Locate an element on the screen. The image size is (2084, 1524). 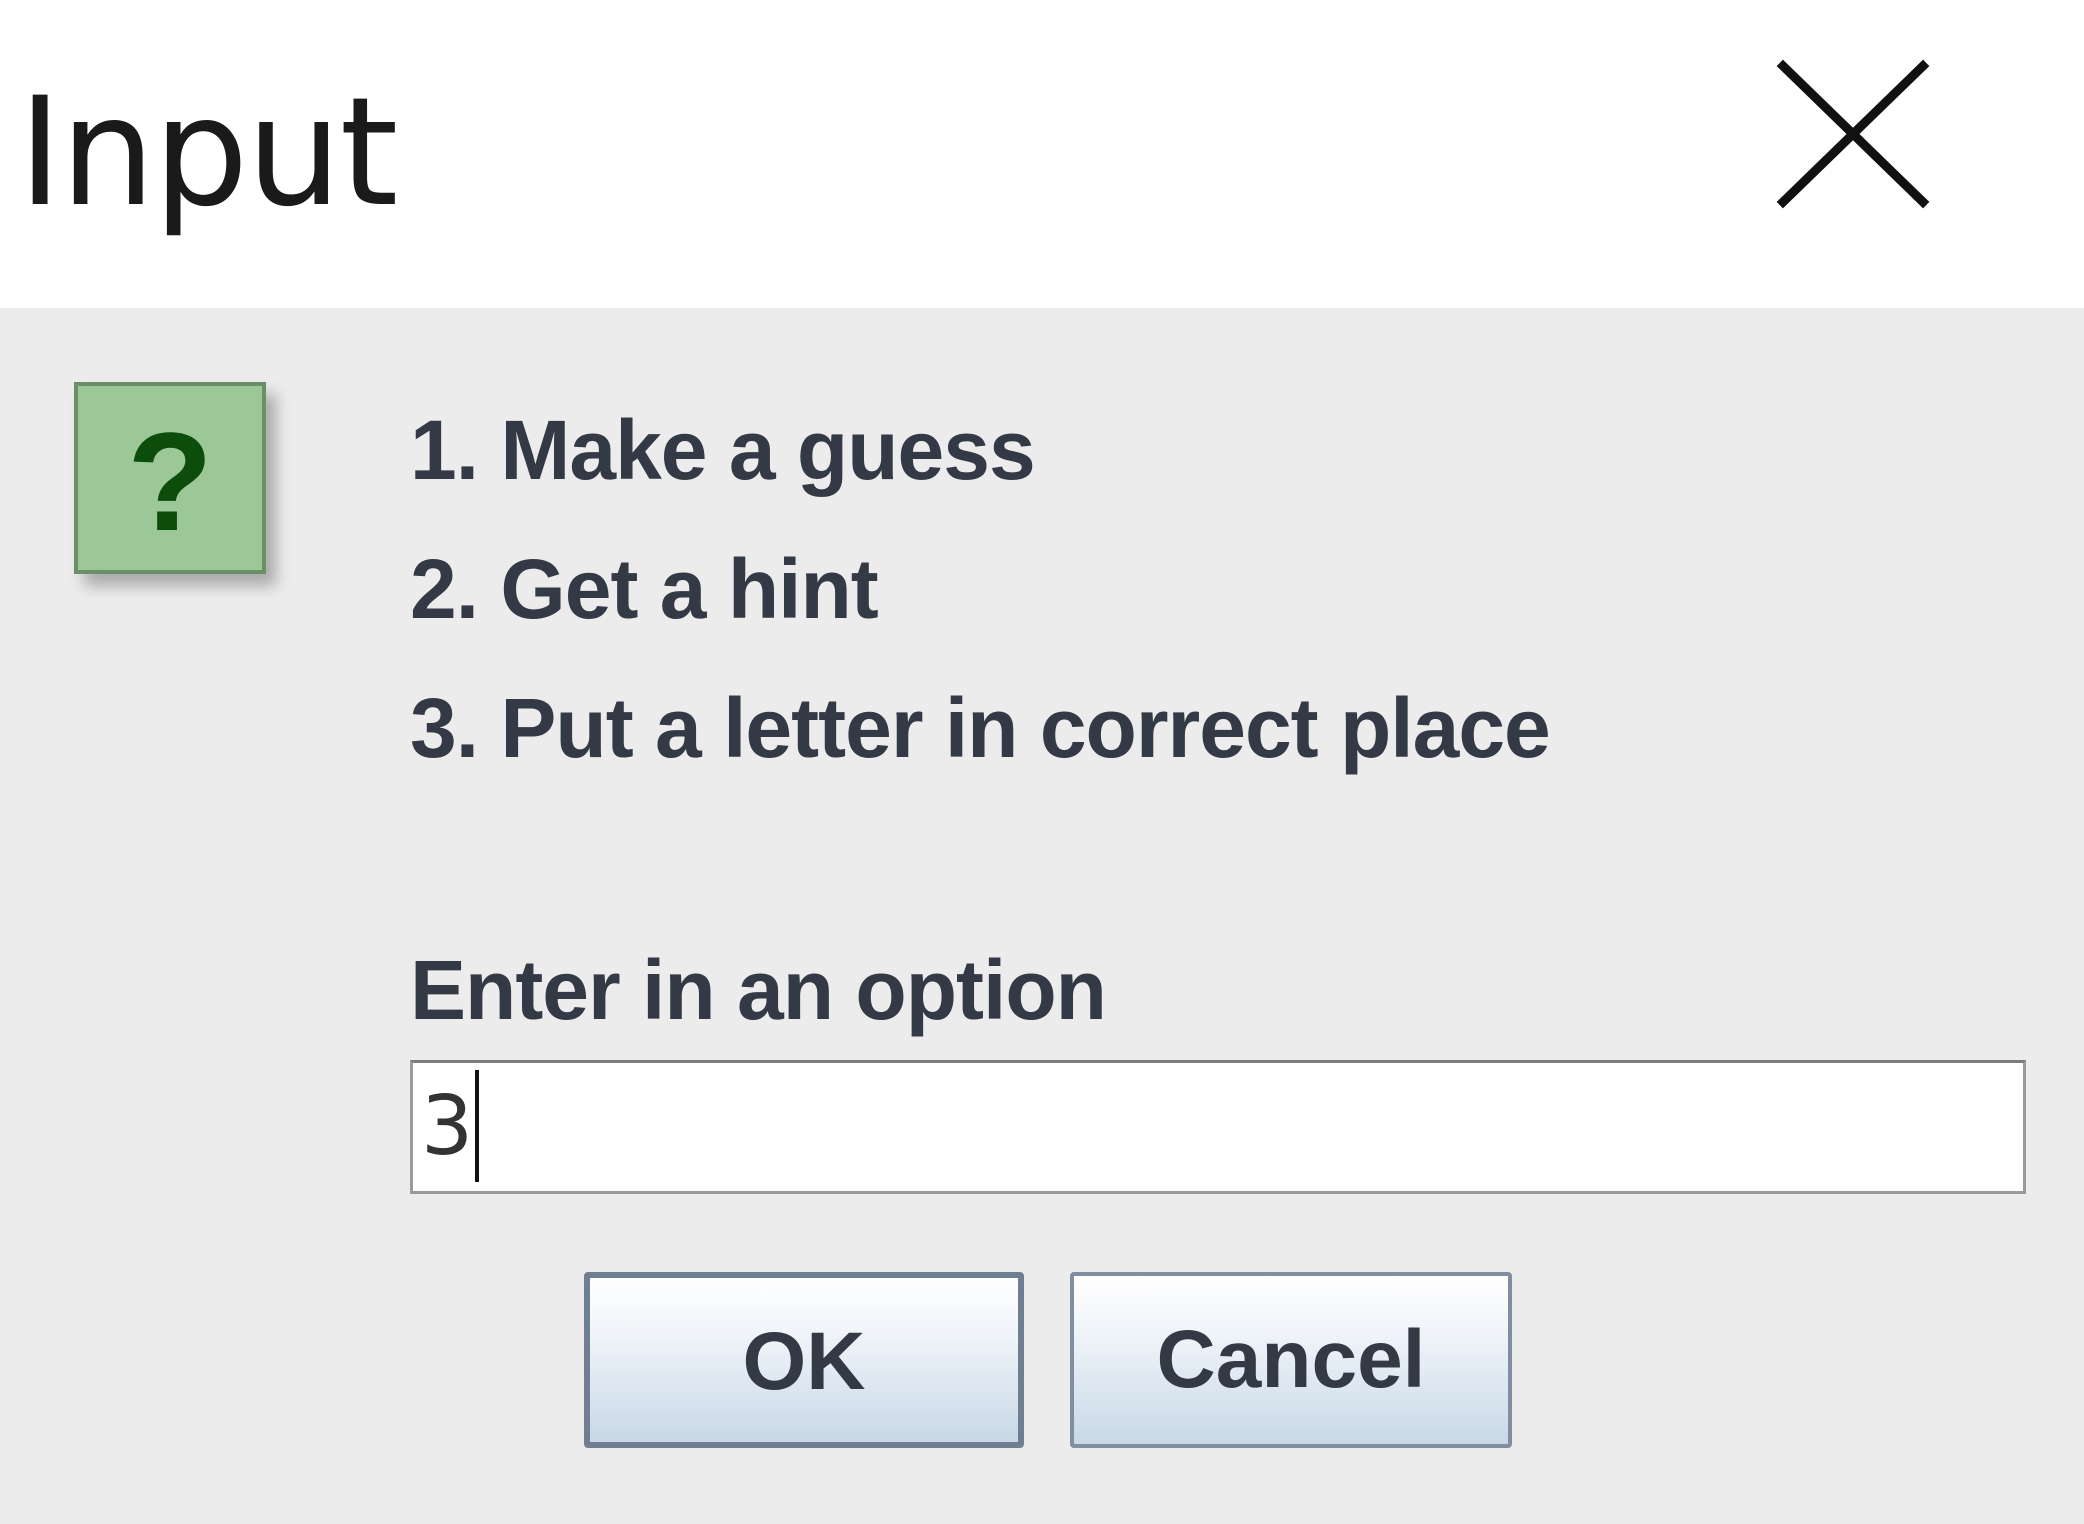
close-button is located at coordinates (1870, 137).